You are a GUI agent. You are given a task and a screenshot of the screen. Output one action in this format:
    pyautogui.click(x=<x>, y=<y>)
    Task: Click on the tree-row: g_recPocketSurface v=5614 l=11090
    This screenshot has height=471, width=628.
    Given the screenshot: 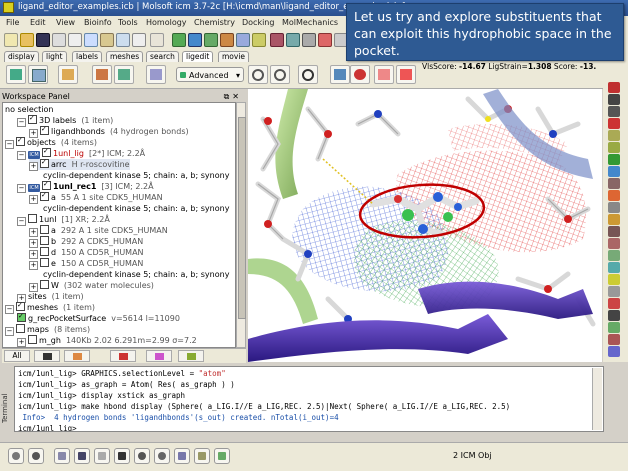 What is the action you would take?
    pyautogui.click(x=98, y=317)
    